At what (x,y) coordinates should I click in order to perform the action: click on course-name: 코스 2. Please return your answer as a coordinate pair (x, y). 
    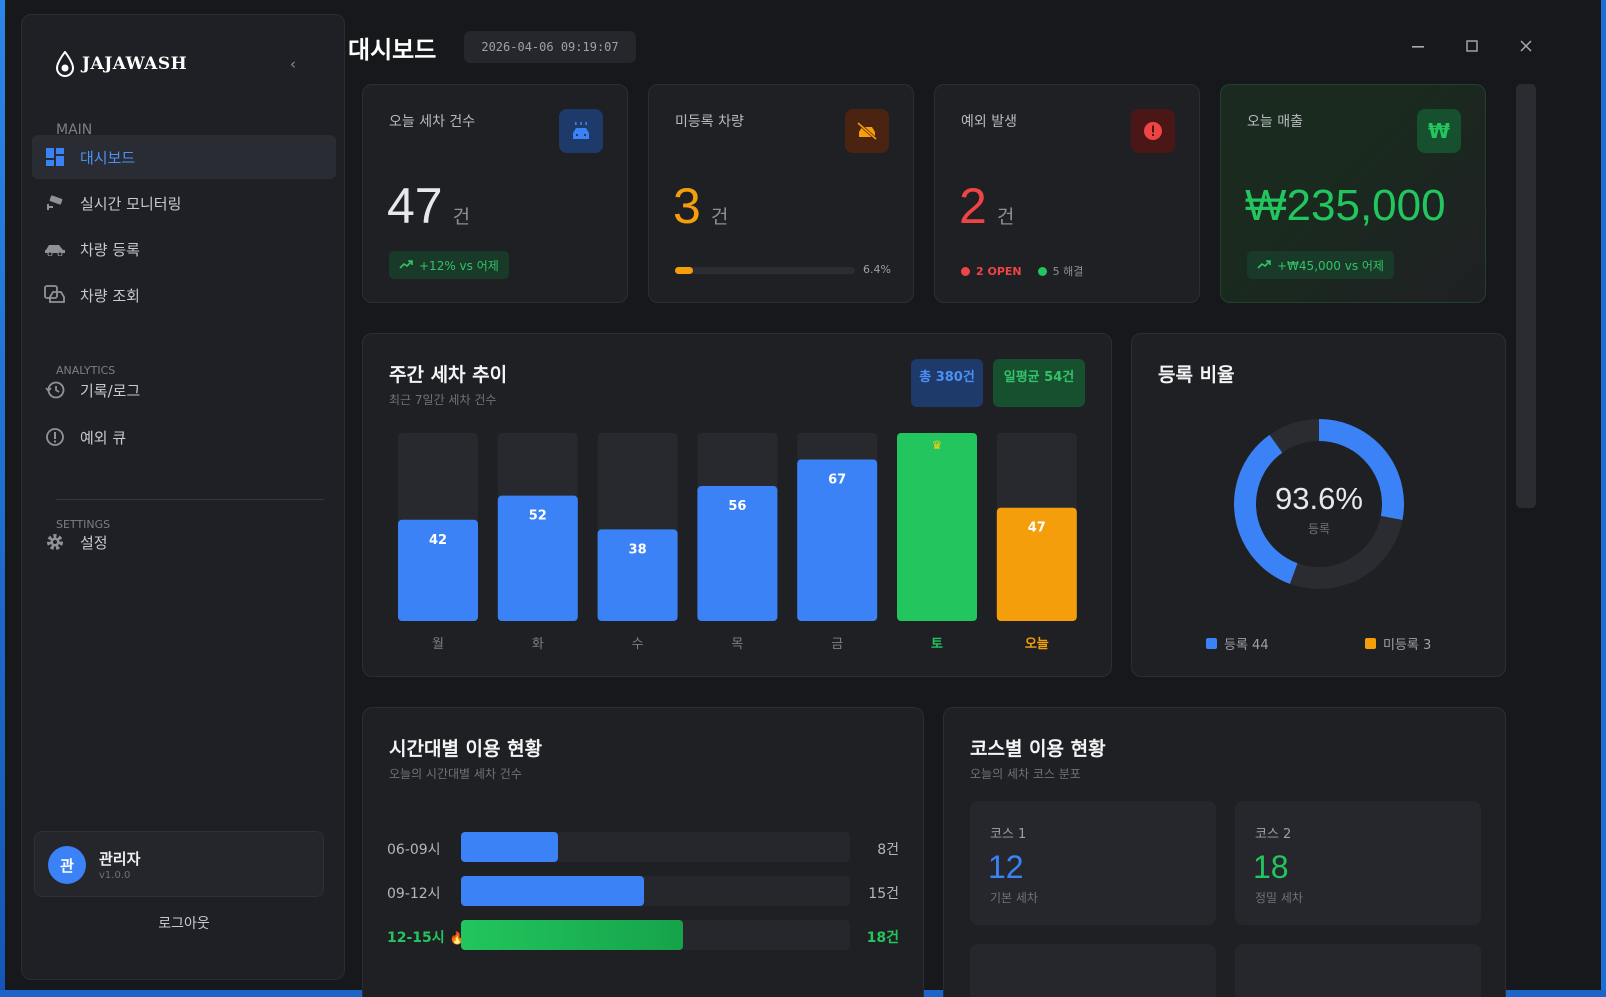
    Looking at the image, I should click on (1273, 834).